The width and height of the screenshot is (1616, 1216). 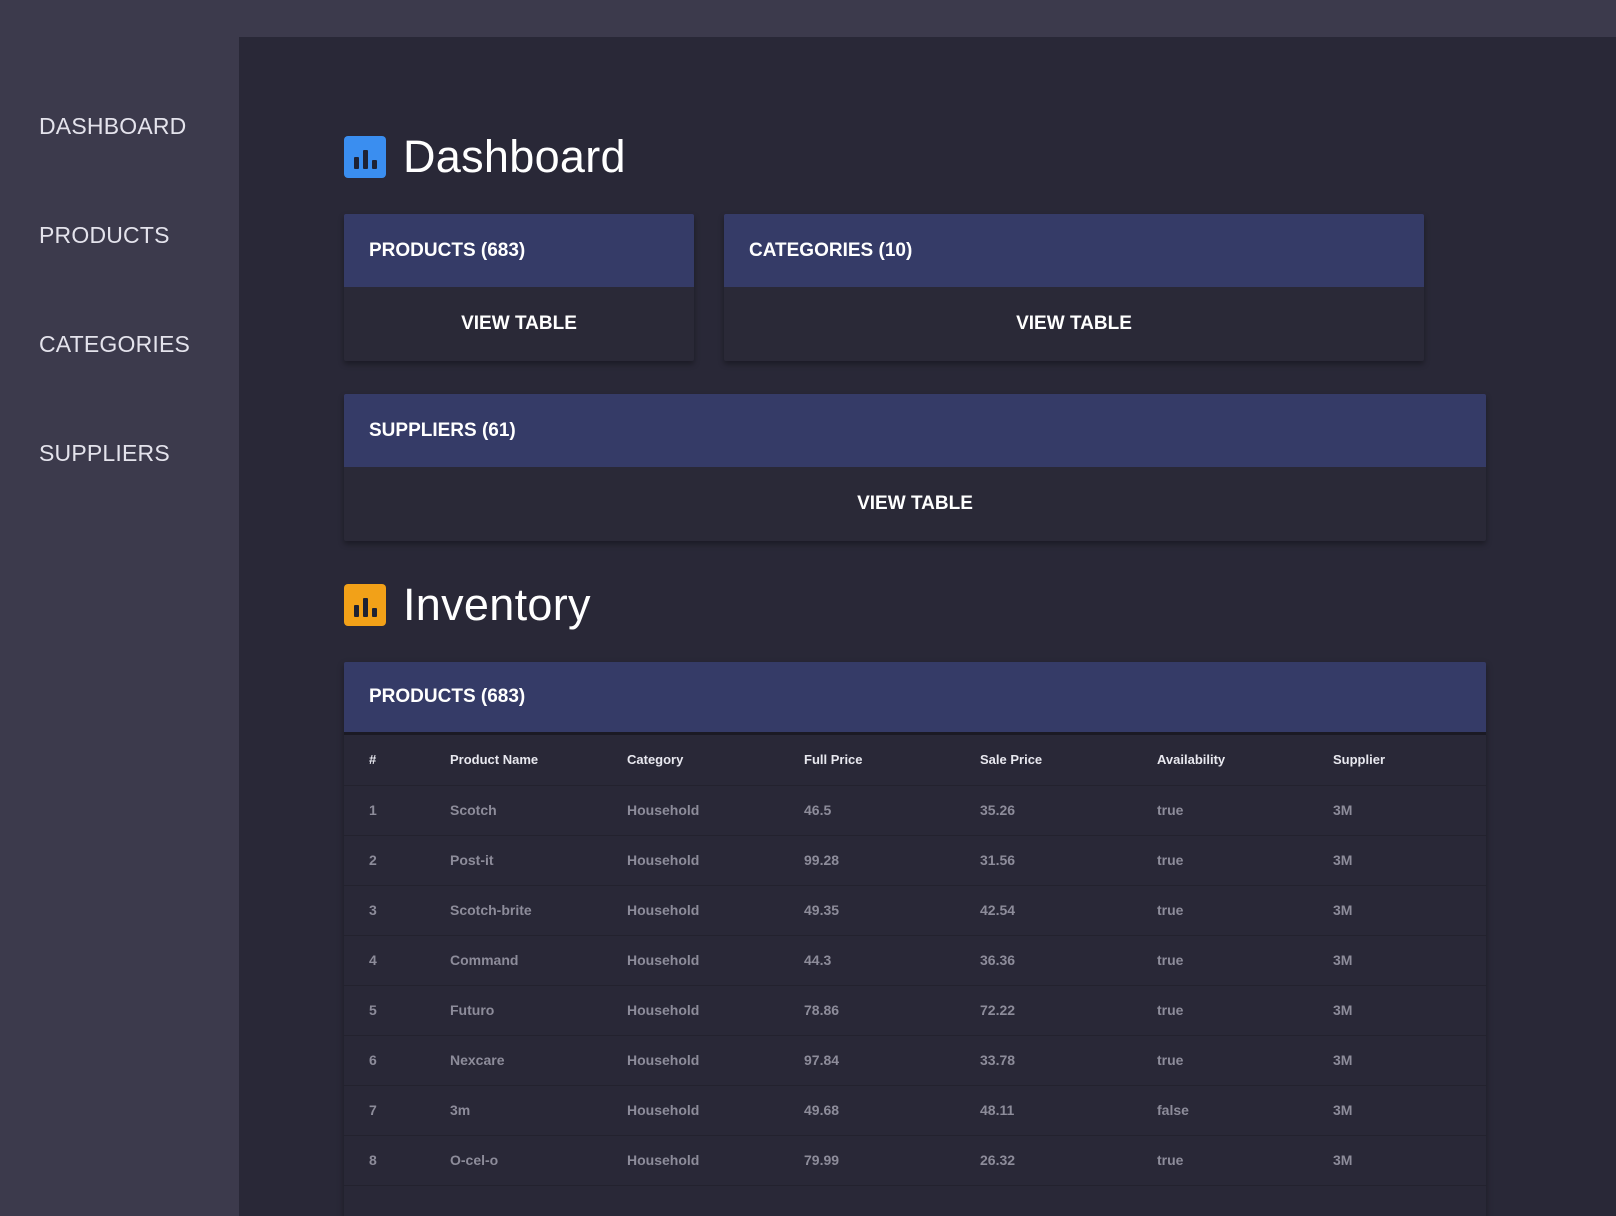 I want to click on table-row: 8 O-cel-o Household 79.99 26.32 true 3M, so click(x=915, y=1160).